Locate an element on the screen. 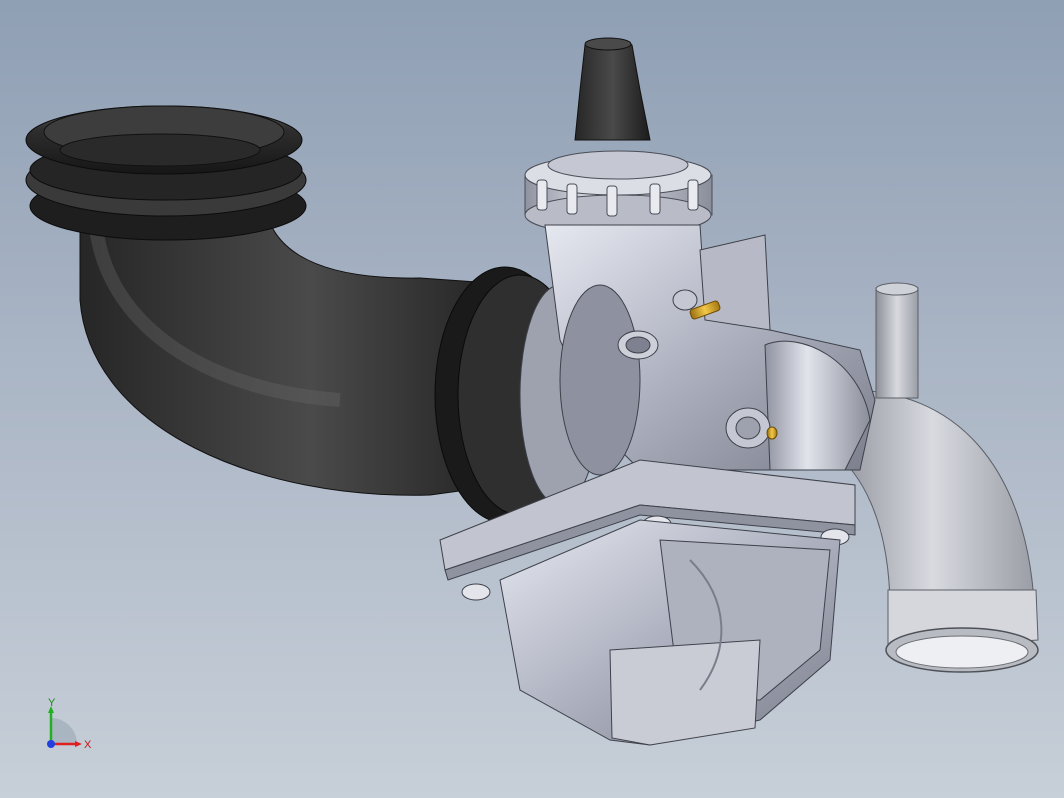 The width and height of the screenshot is (1064, 798). throttle-cap is located at coordinates (618, 193).